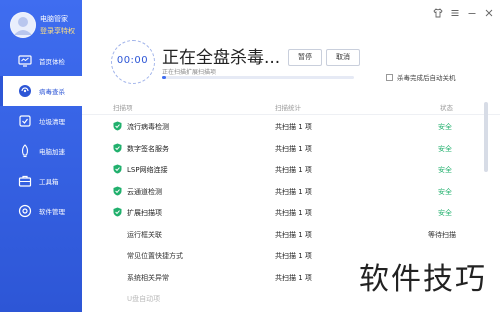 This screenshot has height=312, width=500. Describe the element at coordinates (52, 62) in the screenshot. I see `sidebar-item-label: 首页体检` at that location.